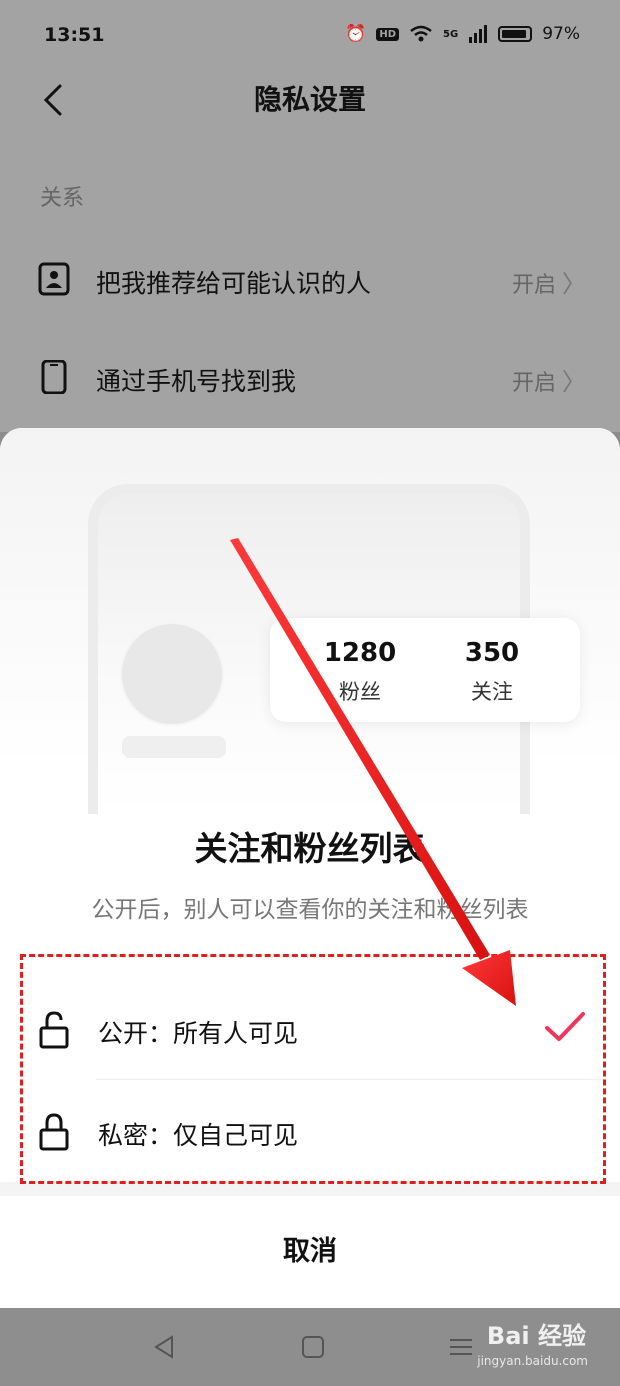 This screenshot has height=1386, width=620. Describe the element at coordinates (478, 34) in the screenshot. I see `signal-icon` at that location.